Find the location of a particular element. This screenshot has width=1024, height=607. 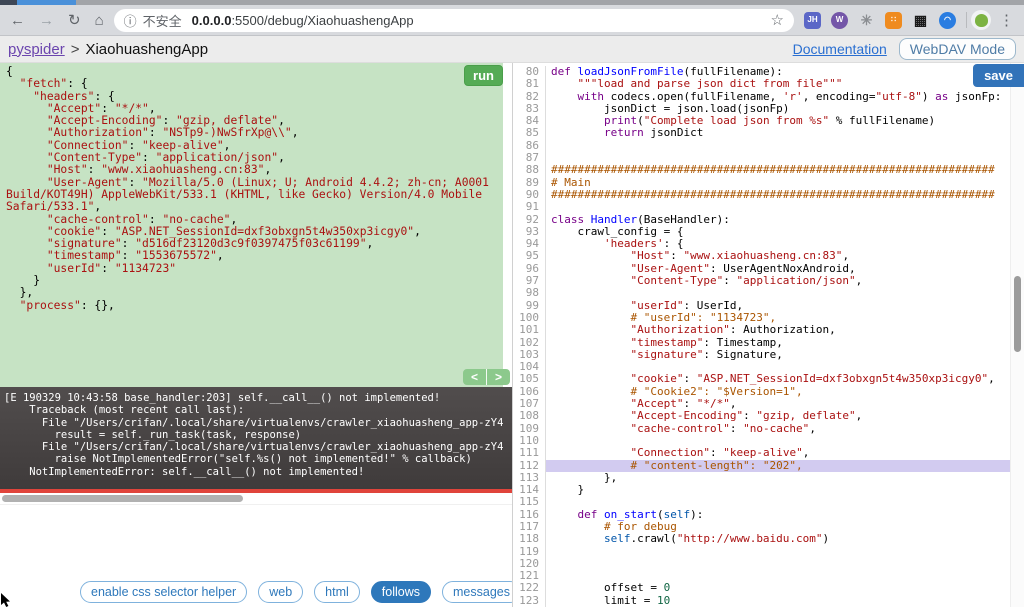

code-line: 123 limit = 10 is located at coordinates (761, 600).